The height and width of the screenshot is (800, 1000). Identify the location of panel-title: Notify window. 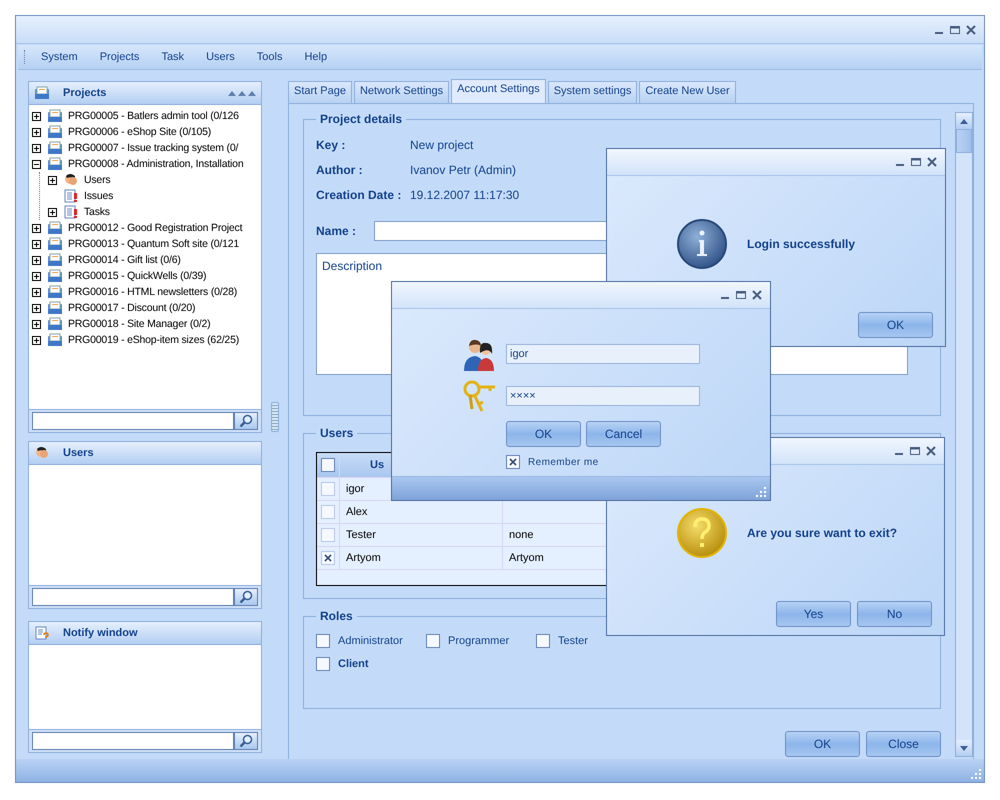
(101, 633).